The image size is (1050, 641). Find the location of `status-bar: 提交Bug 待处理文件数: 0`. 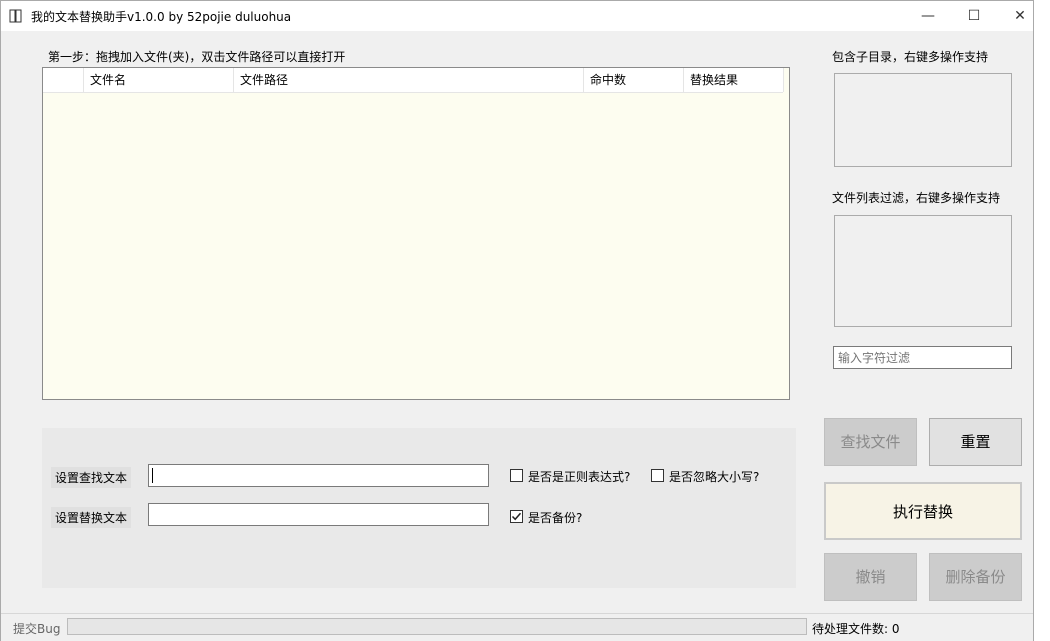

status-bar: 提交Bug 待处理文件数: 0 is located at coordinates (517, 627).